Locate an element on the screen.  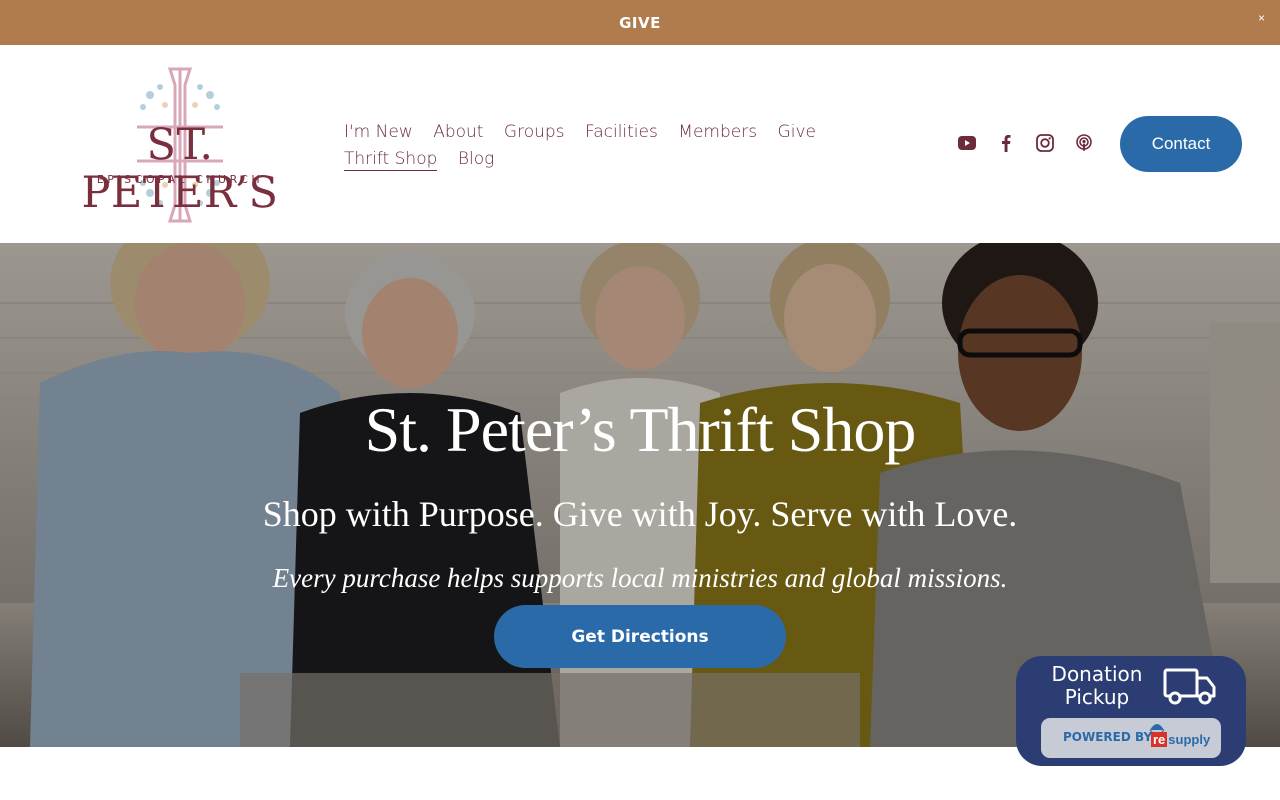
announcement-bar: GIVE × is located at coordinates (640, 22).